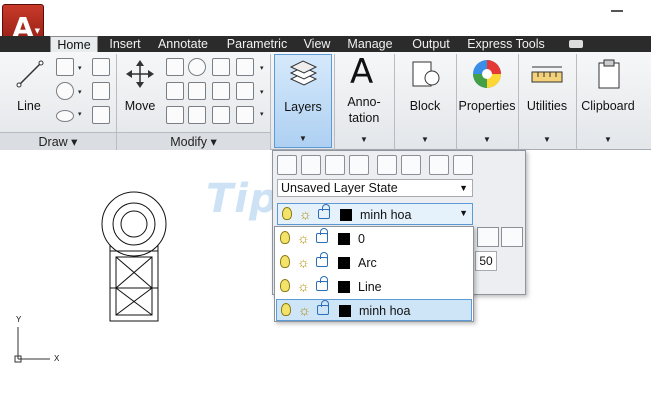 The height and width of the screenshot is (412, 651). Describe the element at coordinates (183, 44) in the screenshot. I see `tab-annotate: Annotate` at that location.